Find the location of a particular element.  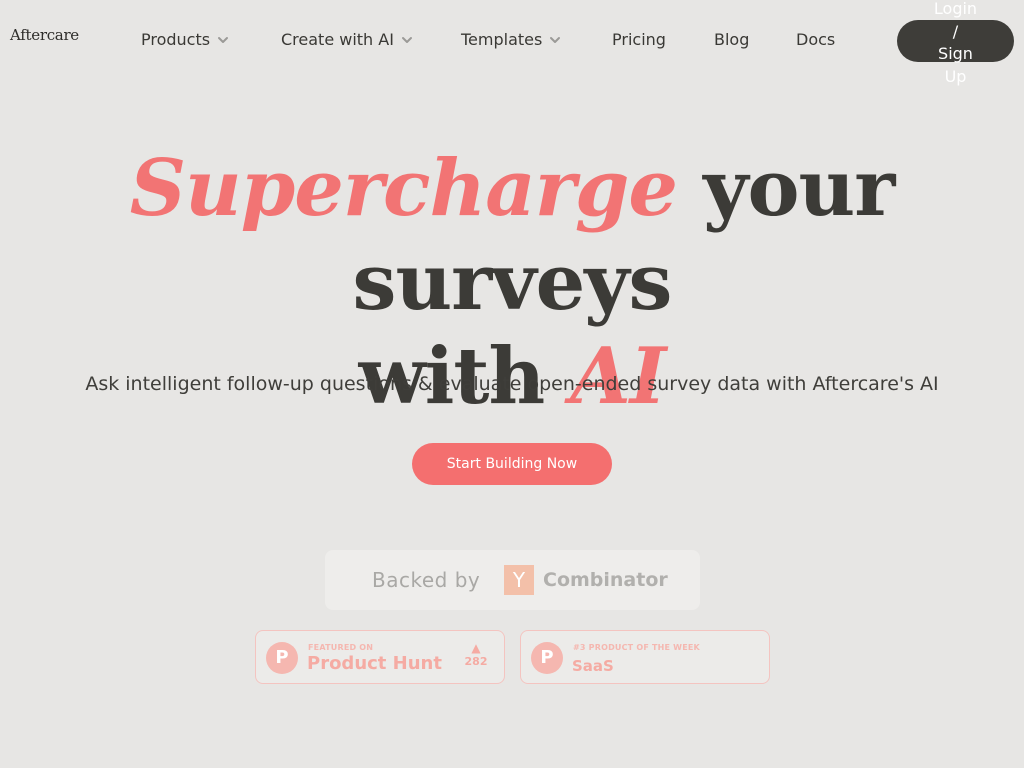

nav-item-templates: Templates is located at coordinates (511, 40).